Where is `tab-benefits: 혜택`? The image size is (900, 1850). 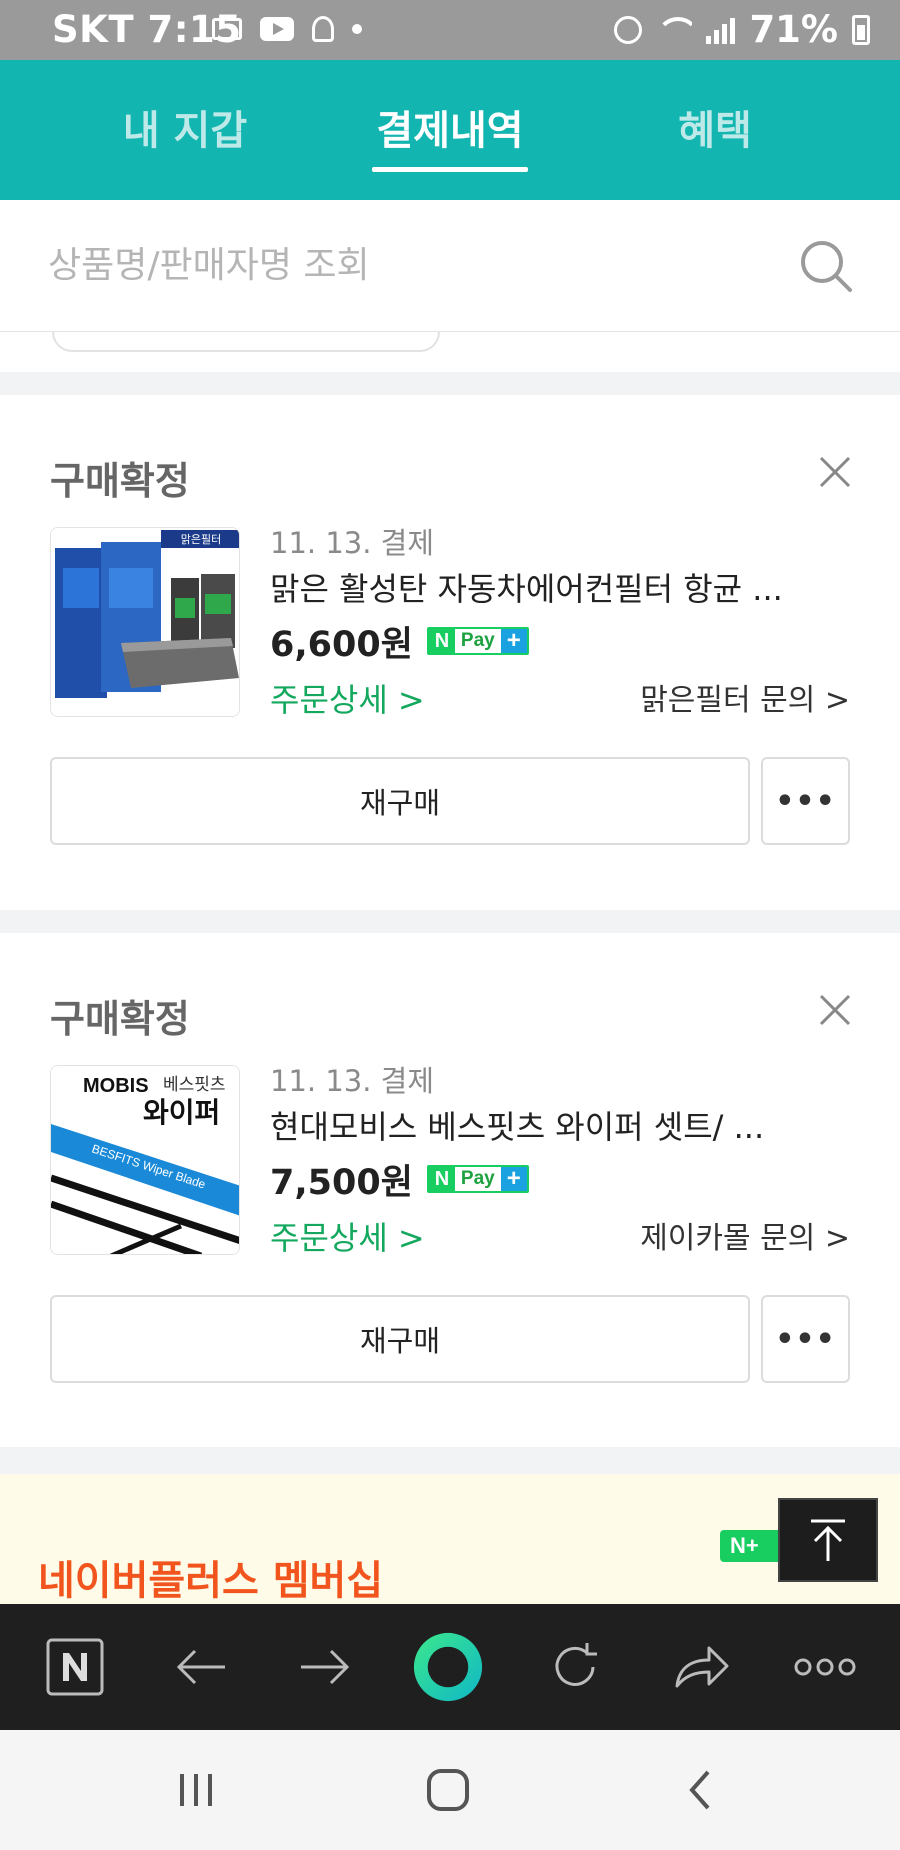
tab-benefits: 혜택 is located at coordinates (715, 127).